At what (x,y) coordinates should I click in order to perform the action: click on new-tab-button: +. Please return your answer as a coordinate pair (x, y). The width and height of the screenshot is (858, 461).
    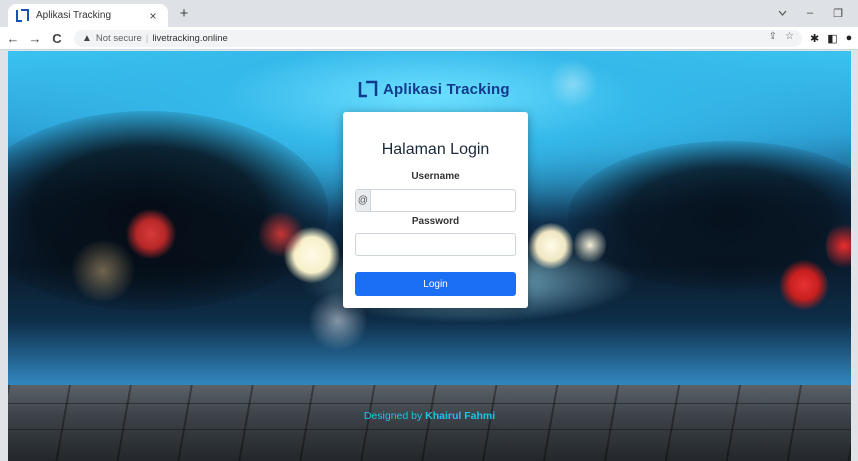
    Looking at the image, I should click on (184, 13).